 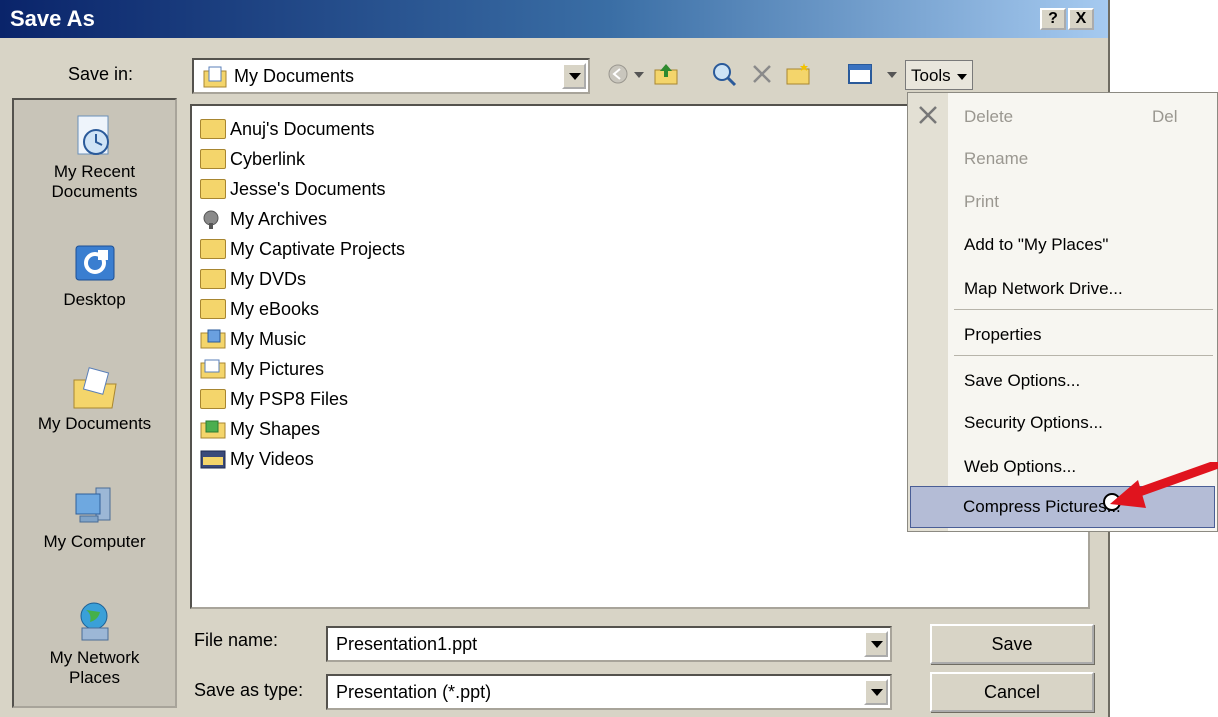 I want to click on menu-item-rename: Rename, so click(x=996, y=159).